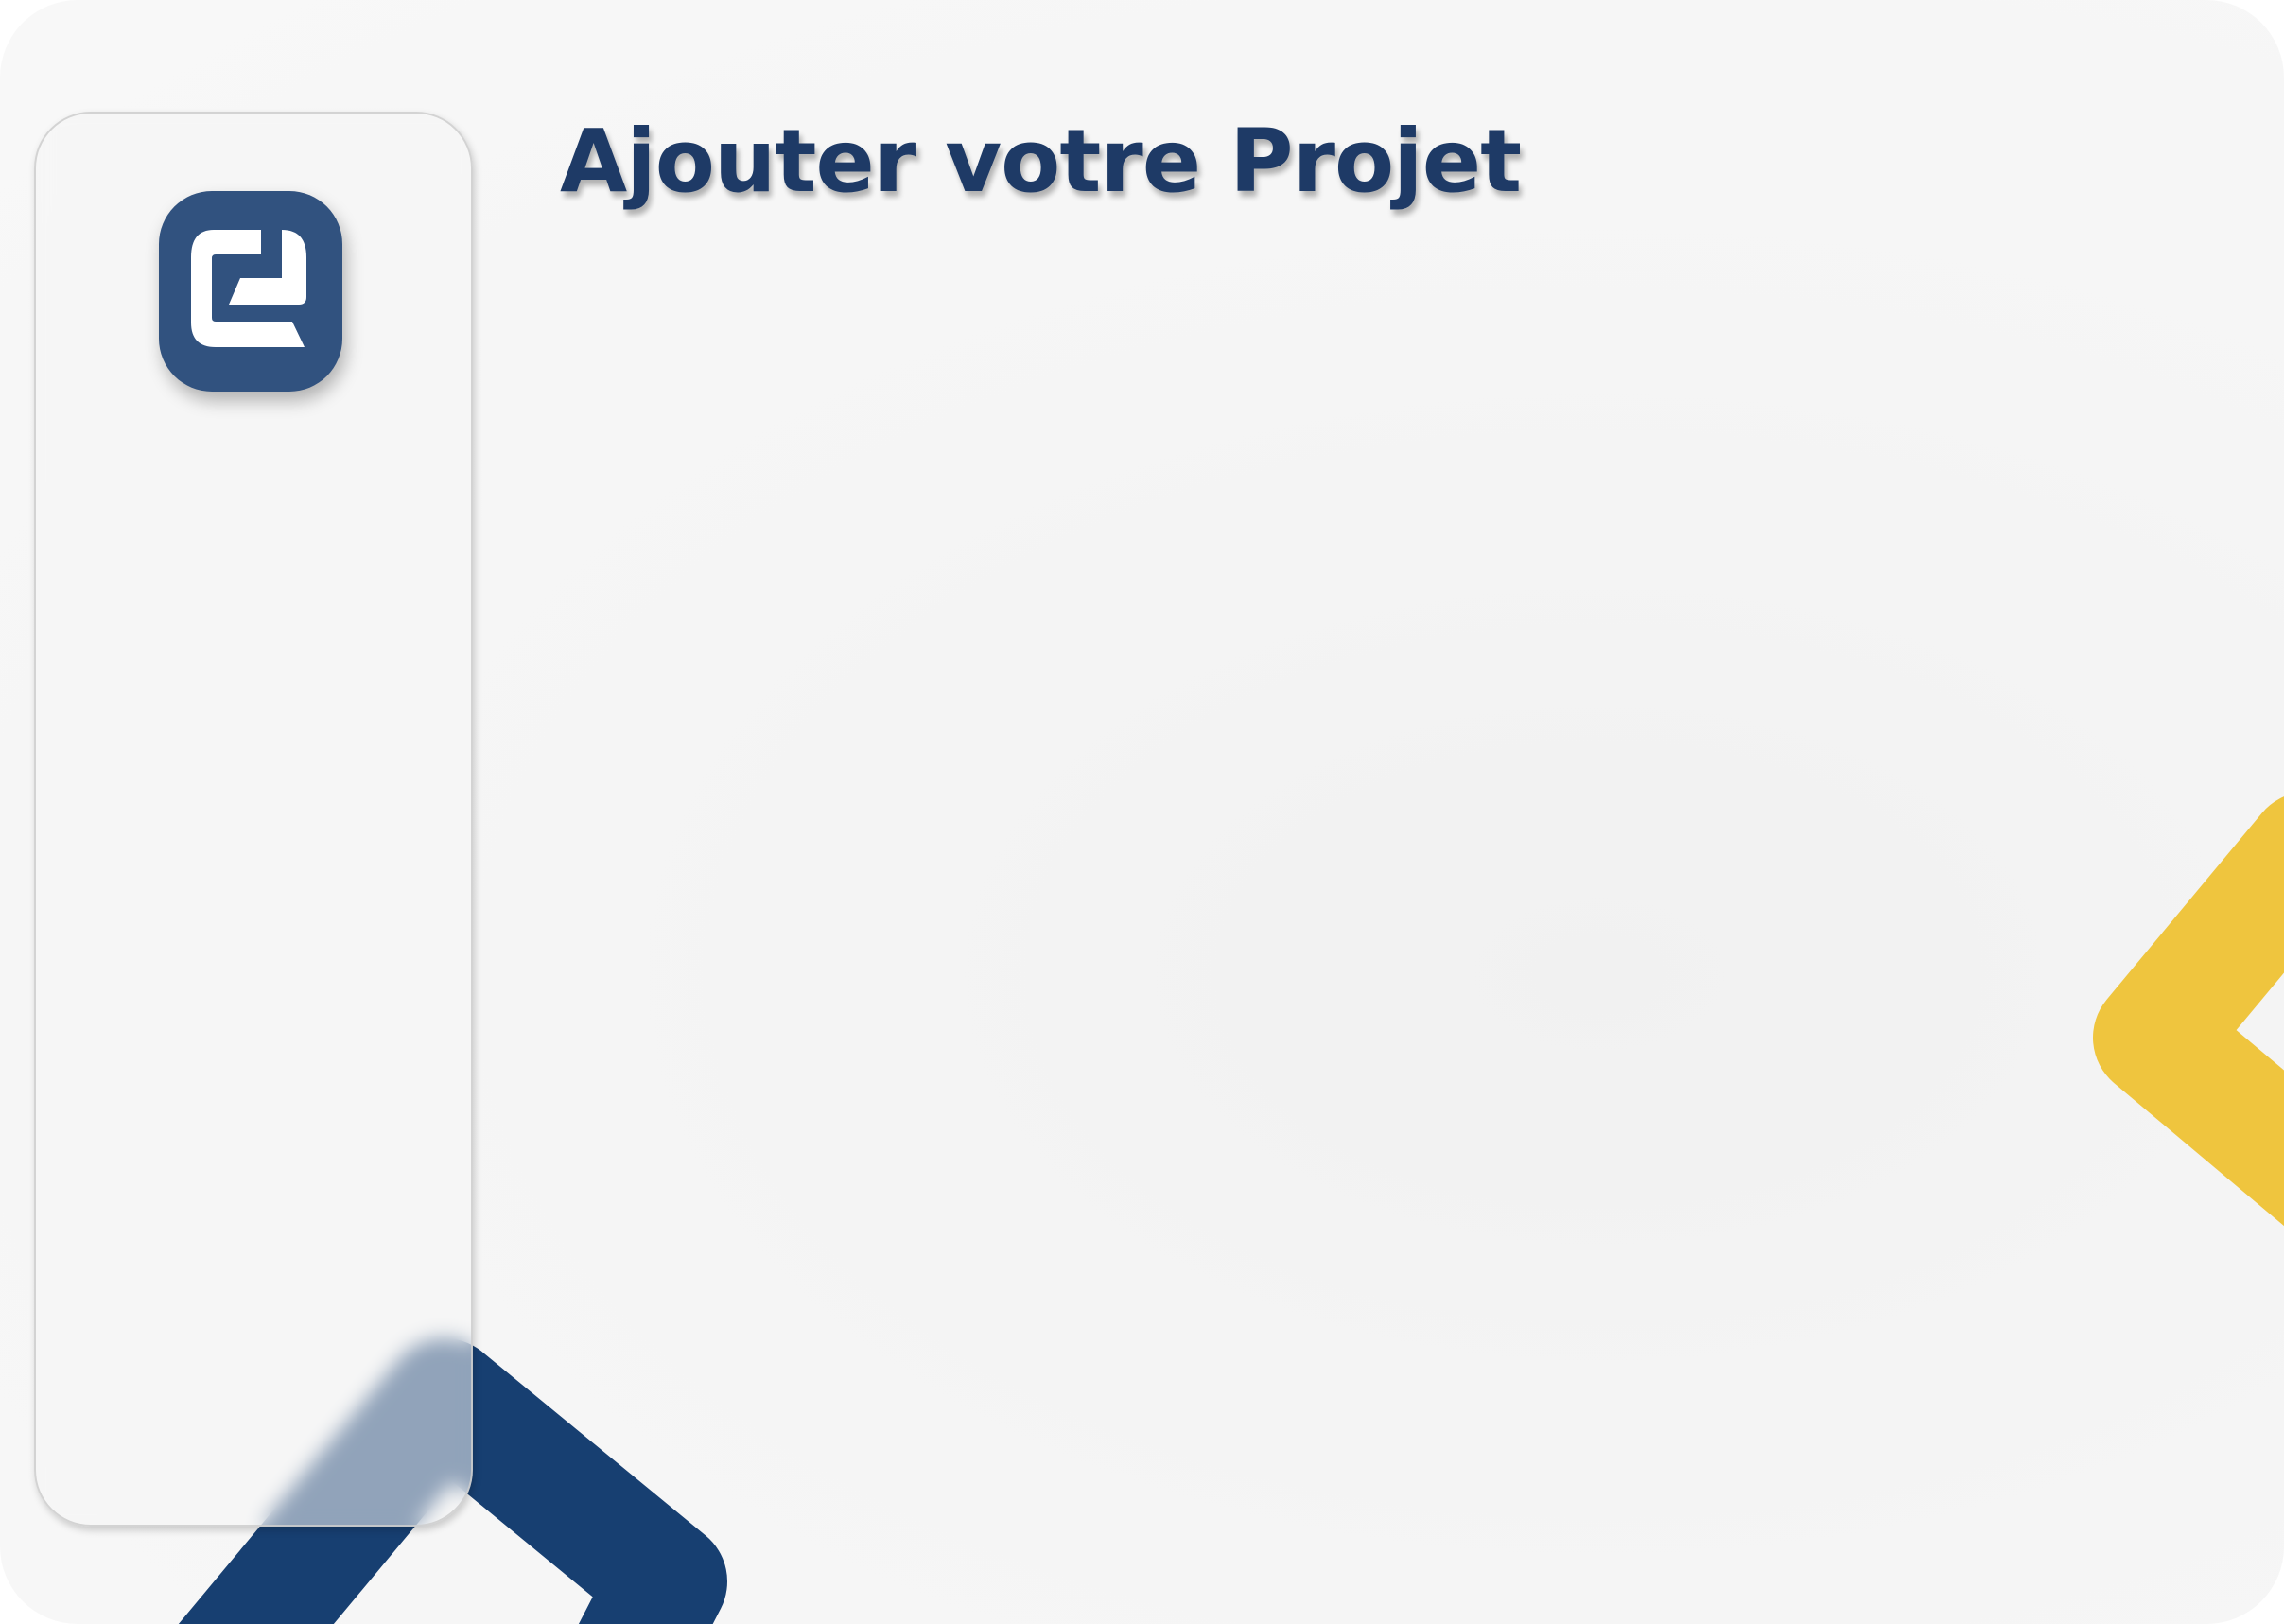 The image size is (2284, 1624). What do you see at coordinates (1041, 161) in the screenshot?
I see `page-title: Ajouter votre Projet` at bounding box center [1041, 161].